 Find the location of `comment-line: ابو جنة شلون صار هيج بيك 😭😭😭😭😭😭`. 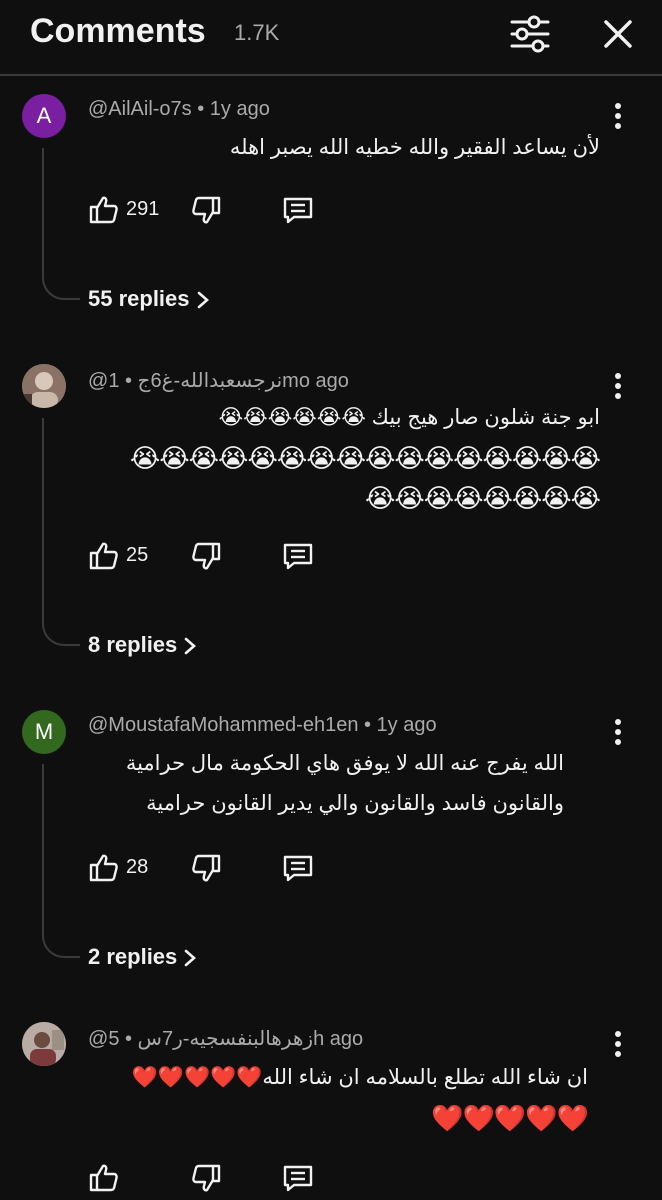

comment-line: ابو جنة شلون صار هيج بيك 😭😭😭😭😭😭 is located at coordinates (409, 417).